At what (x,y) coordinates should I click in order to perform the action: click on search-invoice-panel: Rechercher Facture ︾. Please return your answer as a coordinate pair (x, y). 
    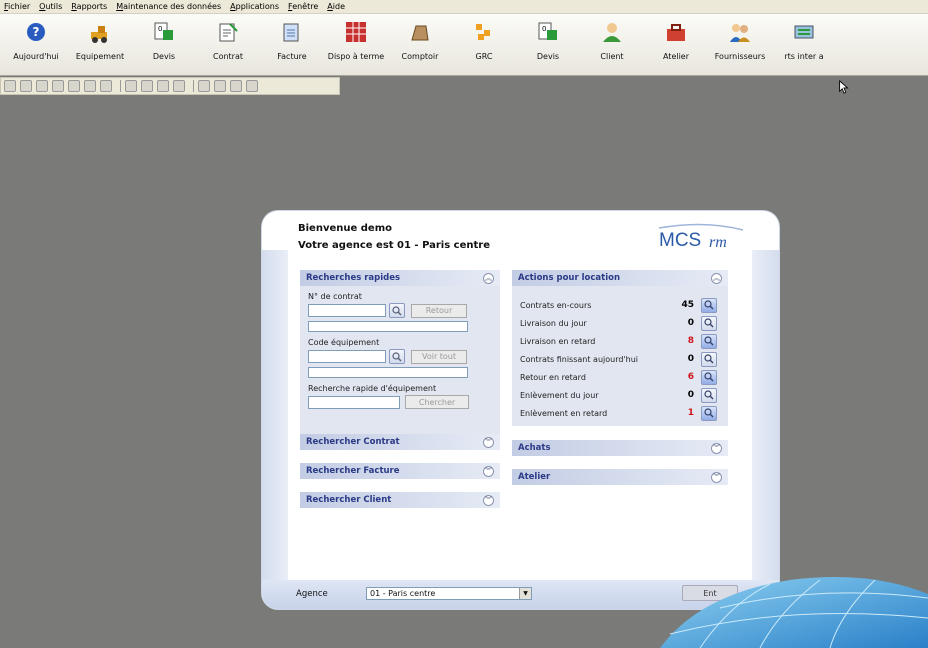
    Looking at the image, I should click on (400, 471).